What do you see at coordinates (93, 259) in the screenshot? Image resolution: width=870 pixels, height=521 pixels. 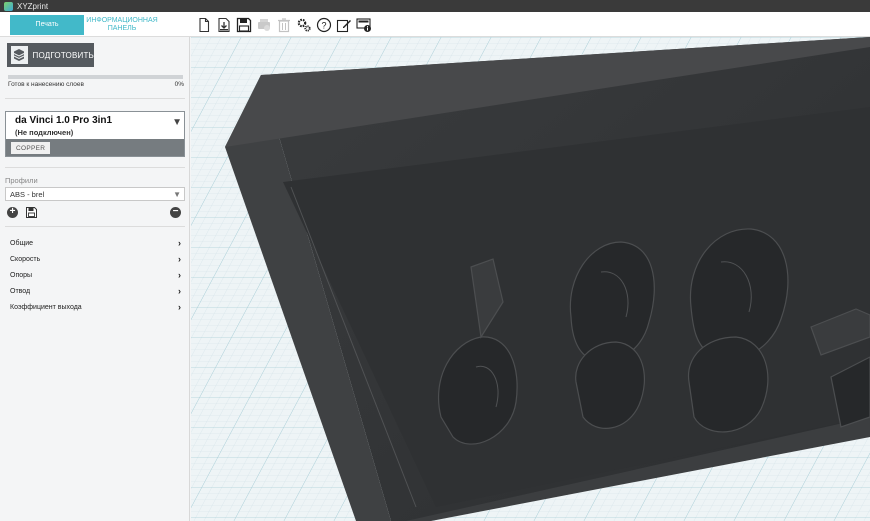 I see `menu-item-speed: Скорость ›` at bounding box center [93, 259].